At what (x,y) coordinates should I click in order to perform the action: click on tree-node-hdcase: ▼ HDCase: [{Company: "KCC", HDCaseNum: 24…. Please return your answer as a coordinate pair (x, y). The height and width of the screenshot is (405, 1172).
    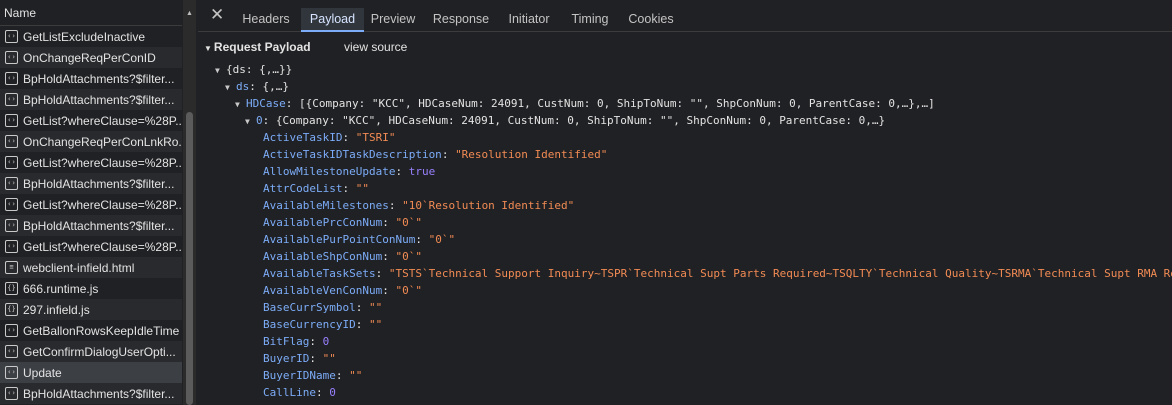
    Looking at the image, I should click on (585, 104).